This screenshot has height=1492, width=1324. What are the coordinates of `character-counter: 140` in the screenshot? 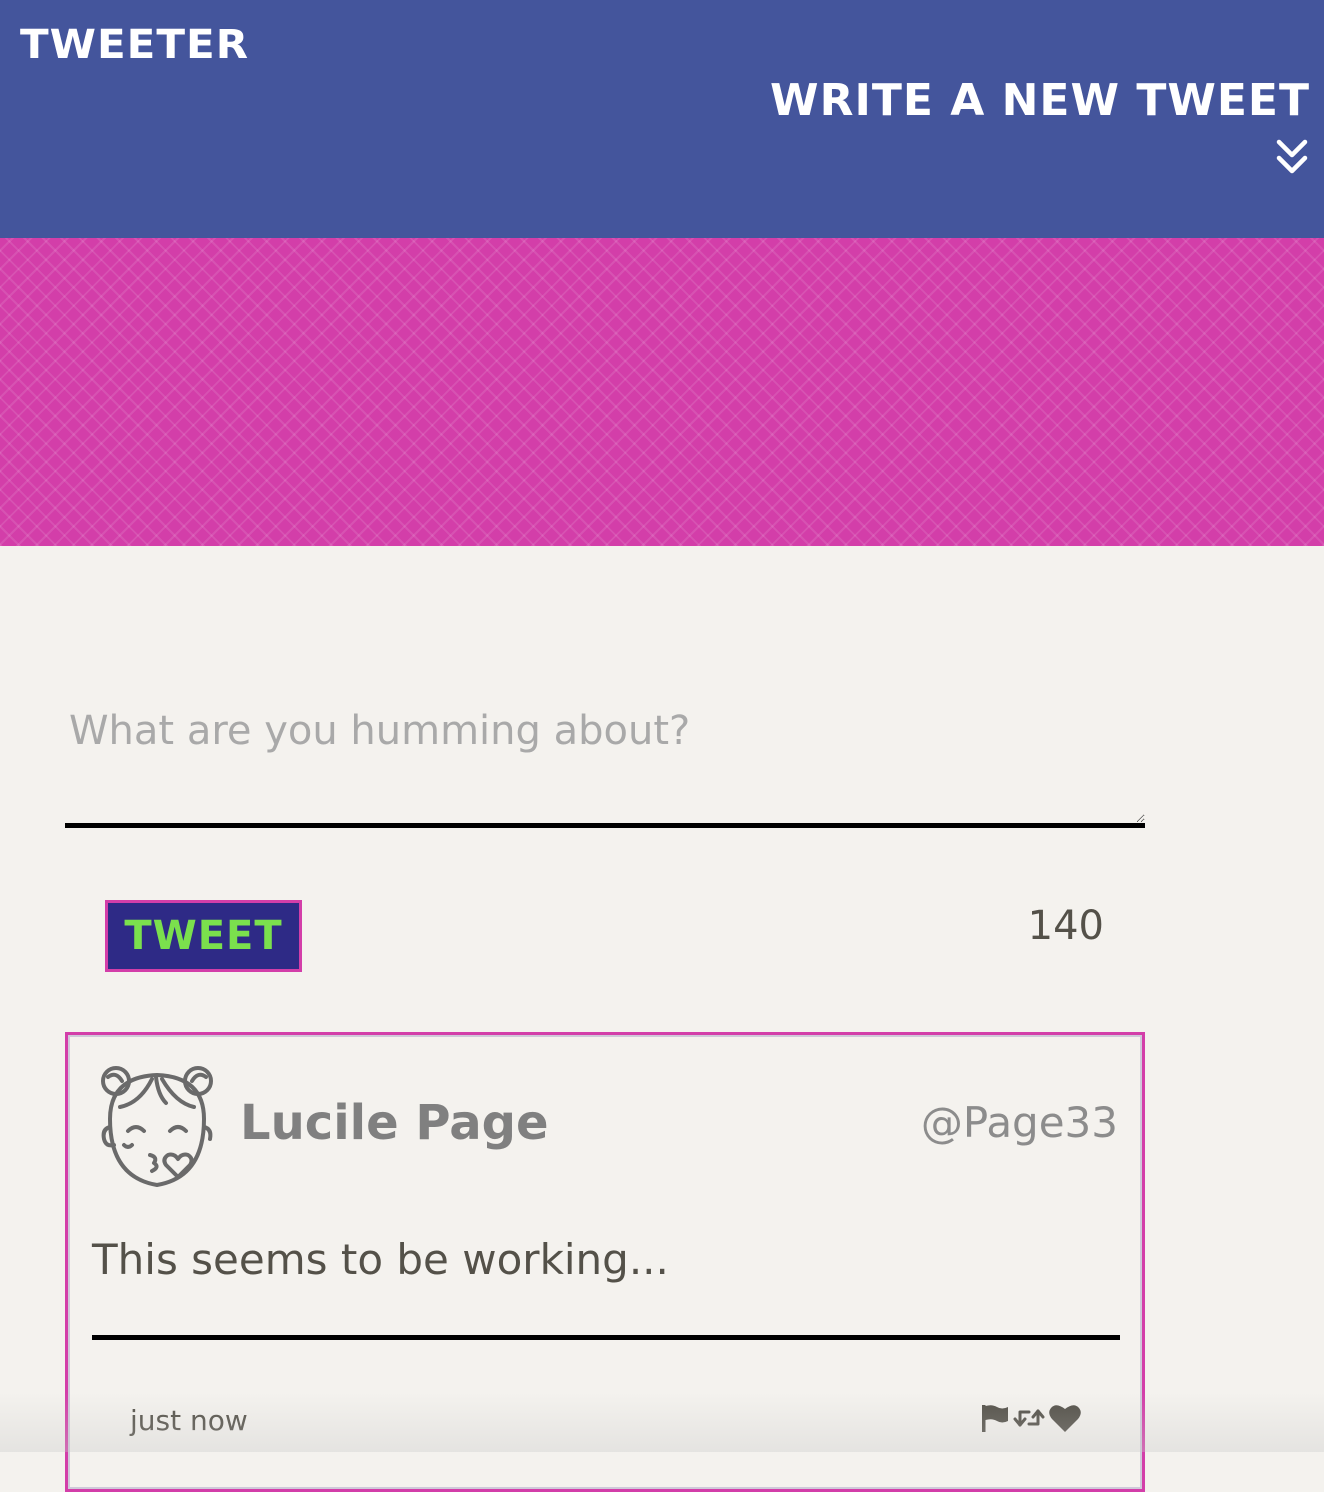 It's located at (1065, 926).